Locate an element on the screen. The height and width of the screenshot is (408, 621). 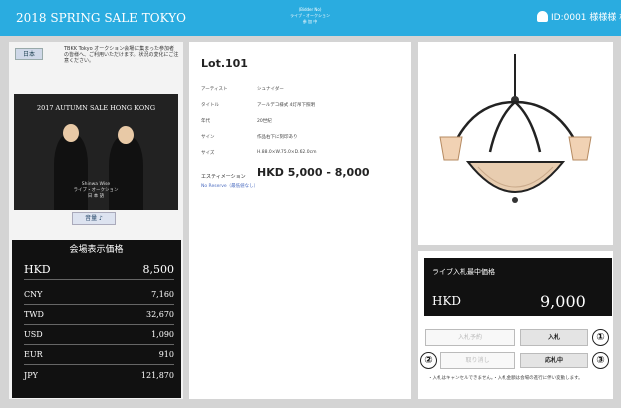
spec-label: タイトル is located at coordinates (210, 105).